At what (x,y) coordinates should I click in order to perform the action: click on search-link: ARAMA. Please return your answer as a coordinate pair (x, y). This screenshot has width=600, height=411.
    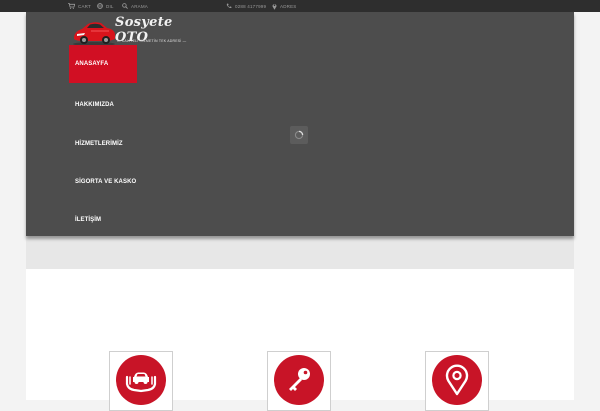
    Looking at the image, I should click on (135, 6).